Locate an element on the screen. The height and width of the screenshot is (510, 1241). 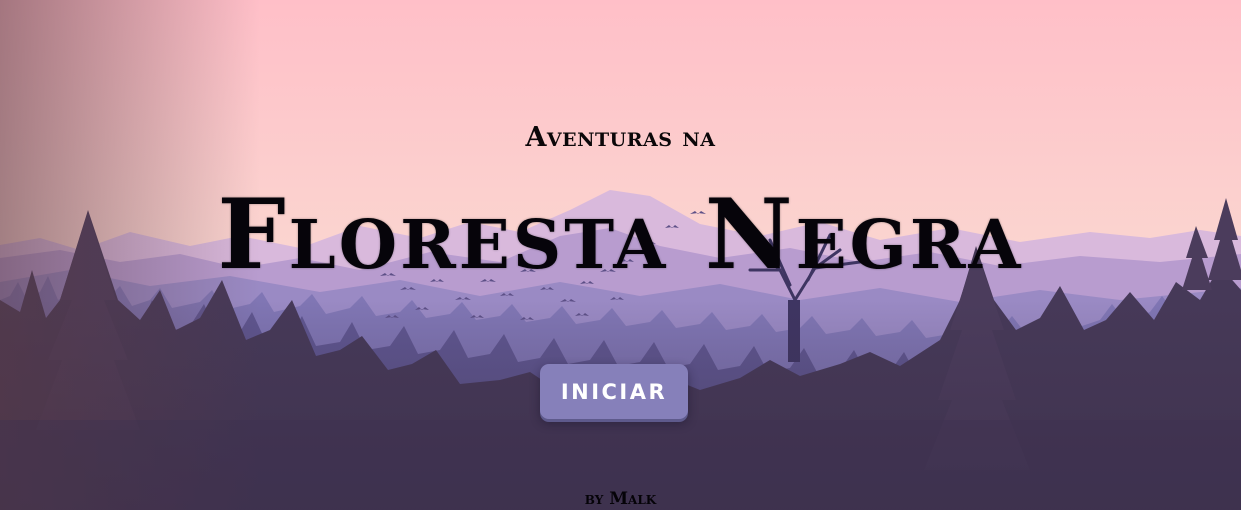
game-title: Floresta Negra is located at coordinates (620, 234).